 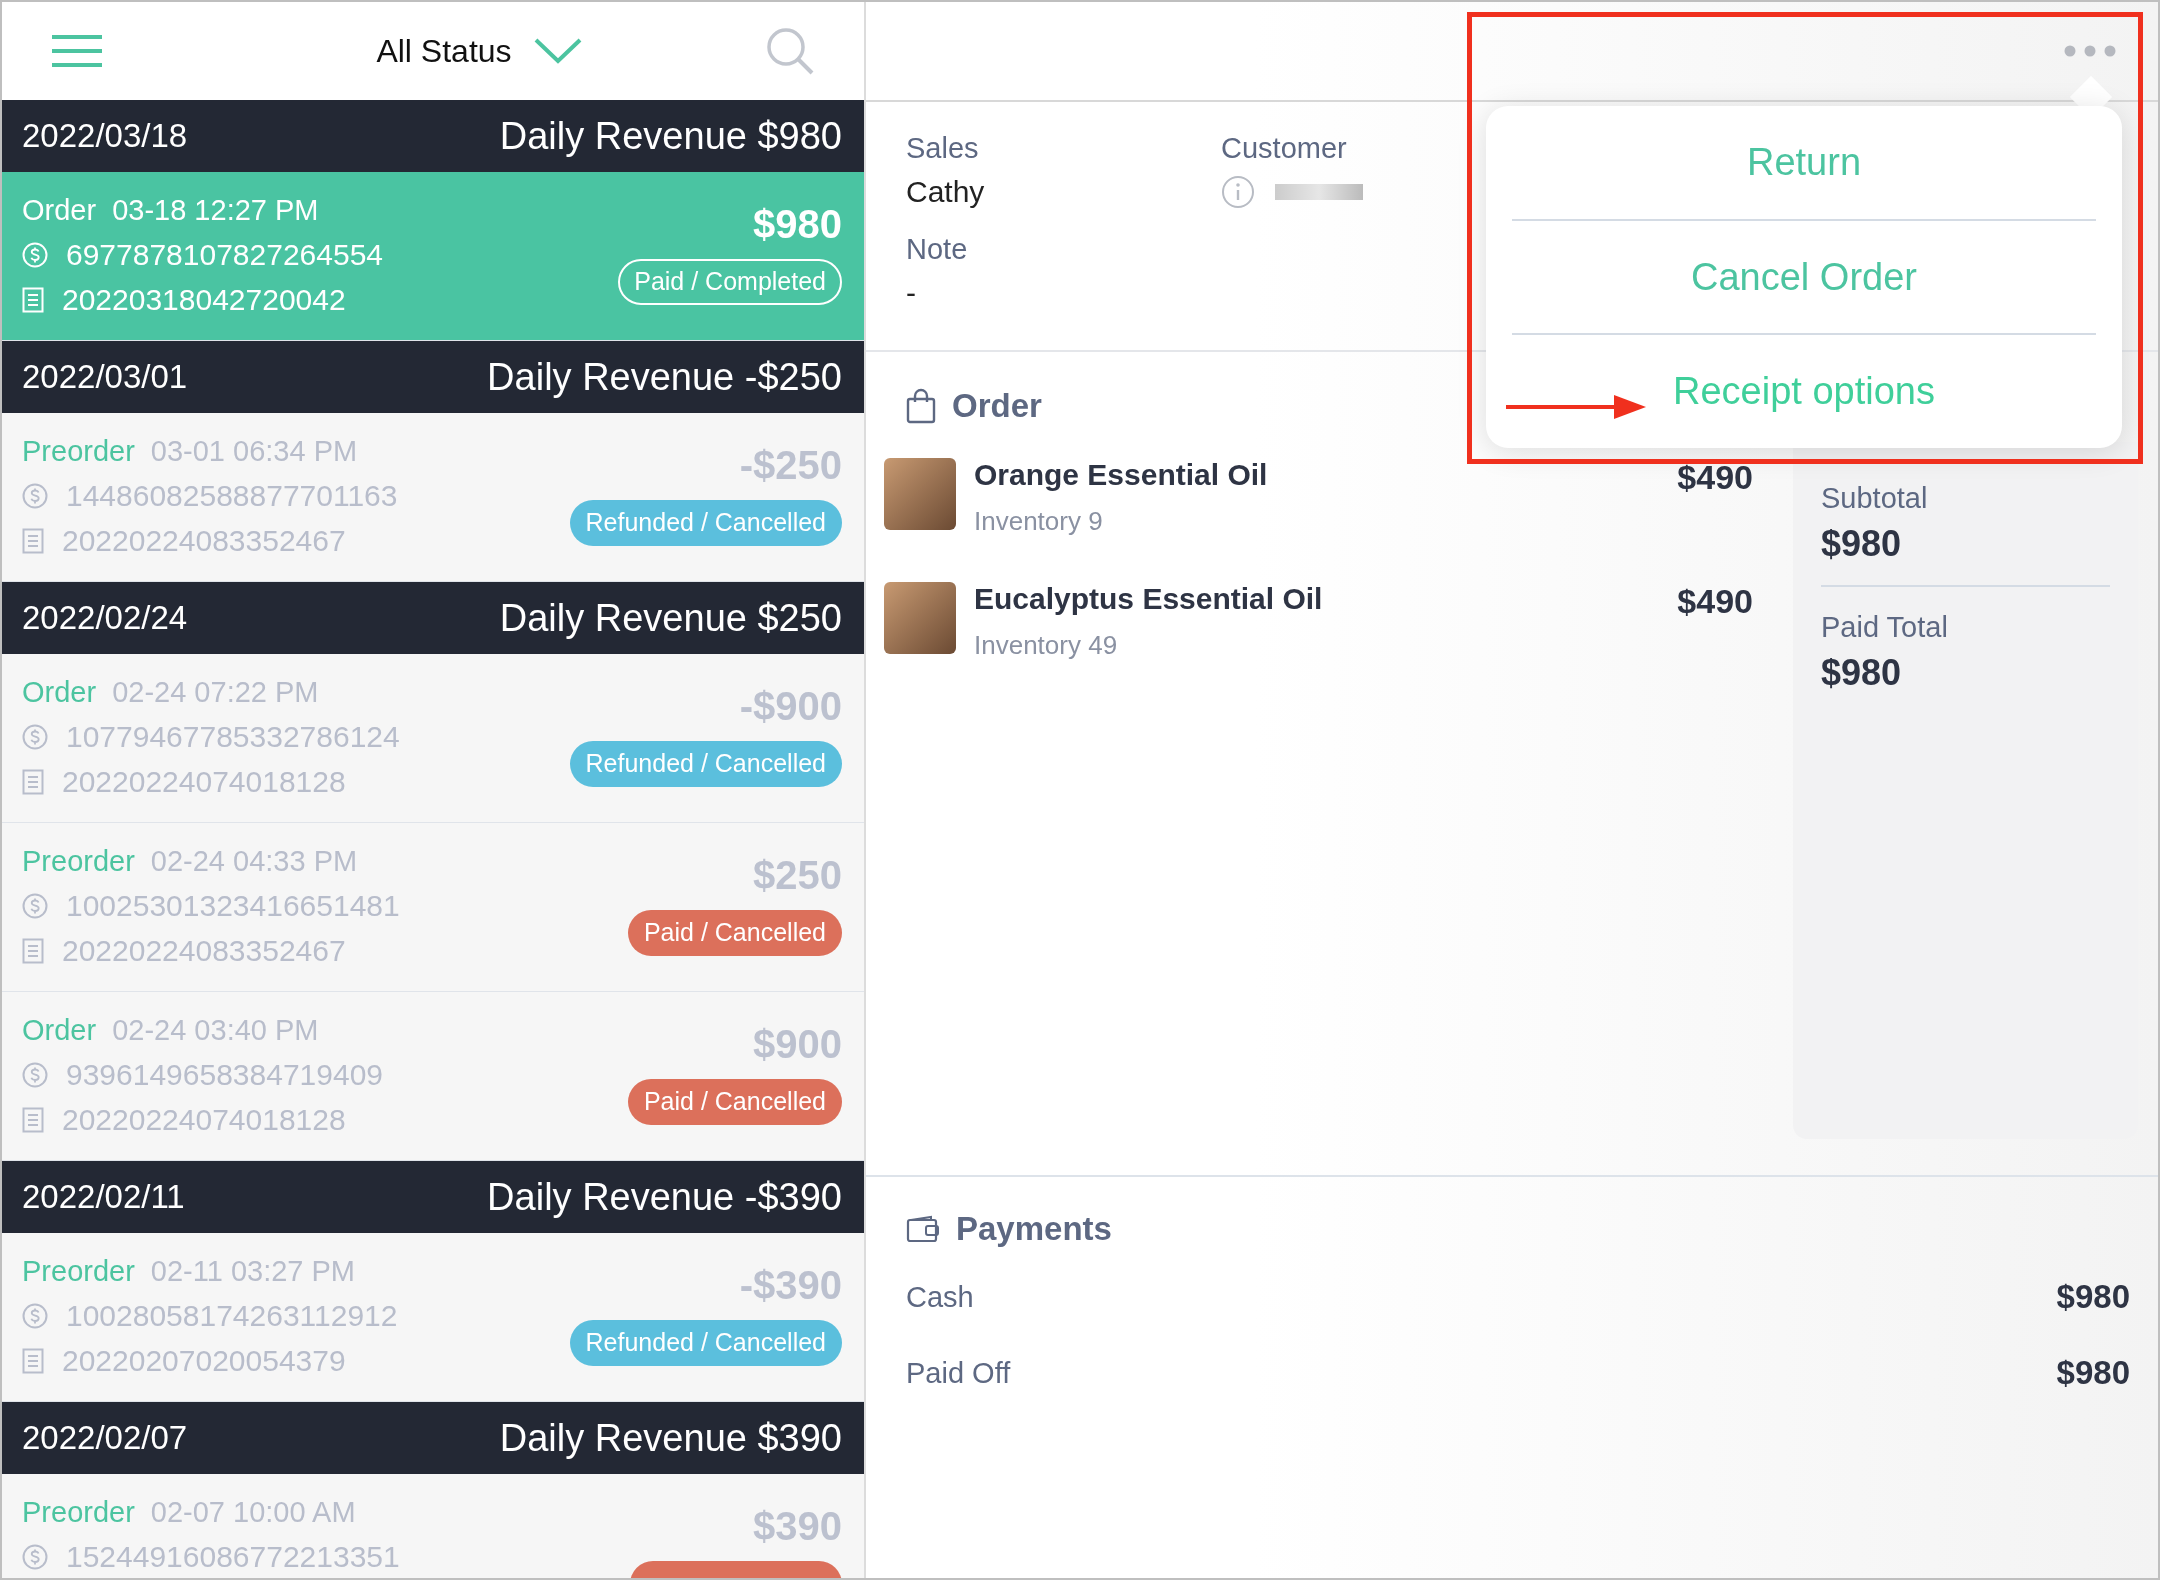 What do you see at coordinates (1875, 498) in the screenshot?
I see `summary-label: Subtotal` at bounding box center [1875, 498].